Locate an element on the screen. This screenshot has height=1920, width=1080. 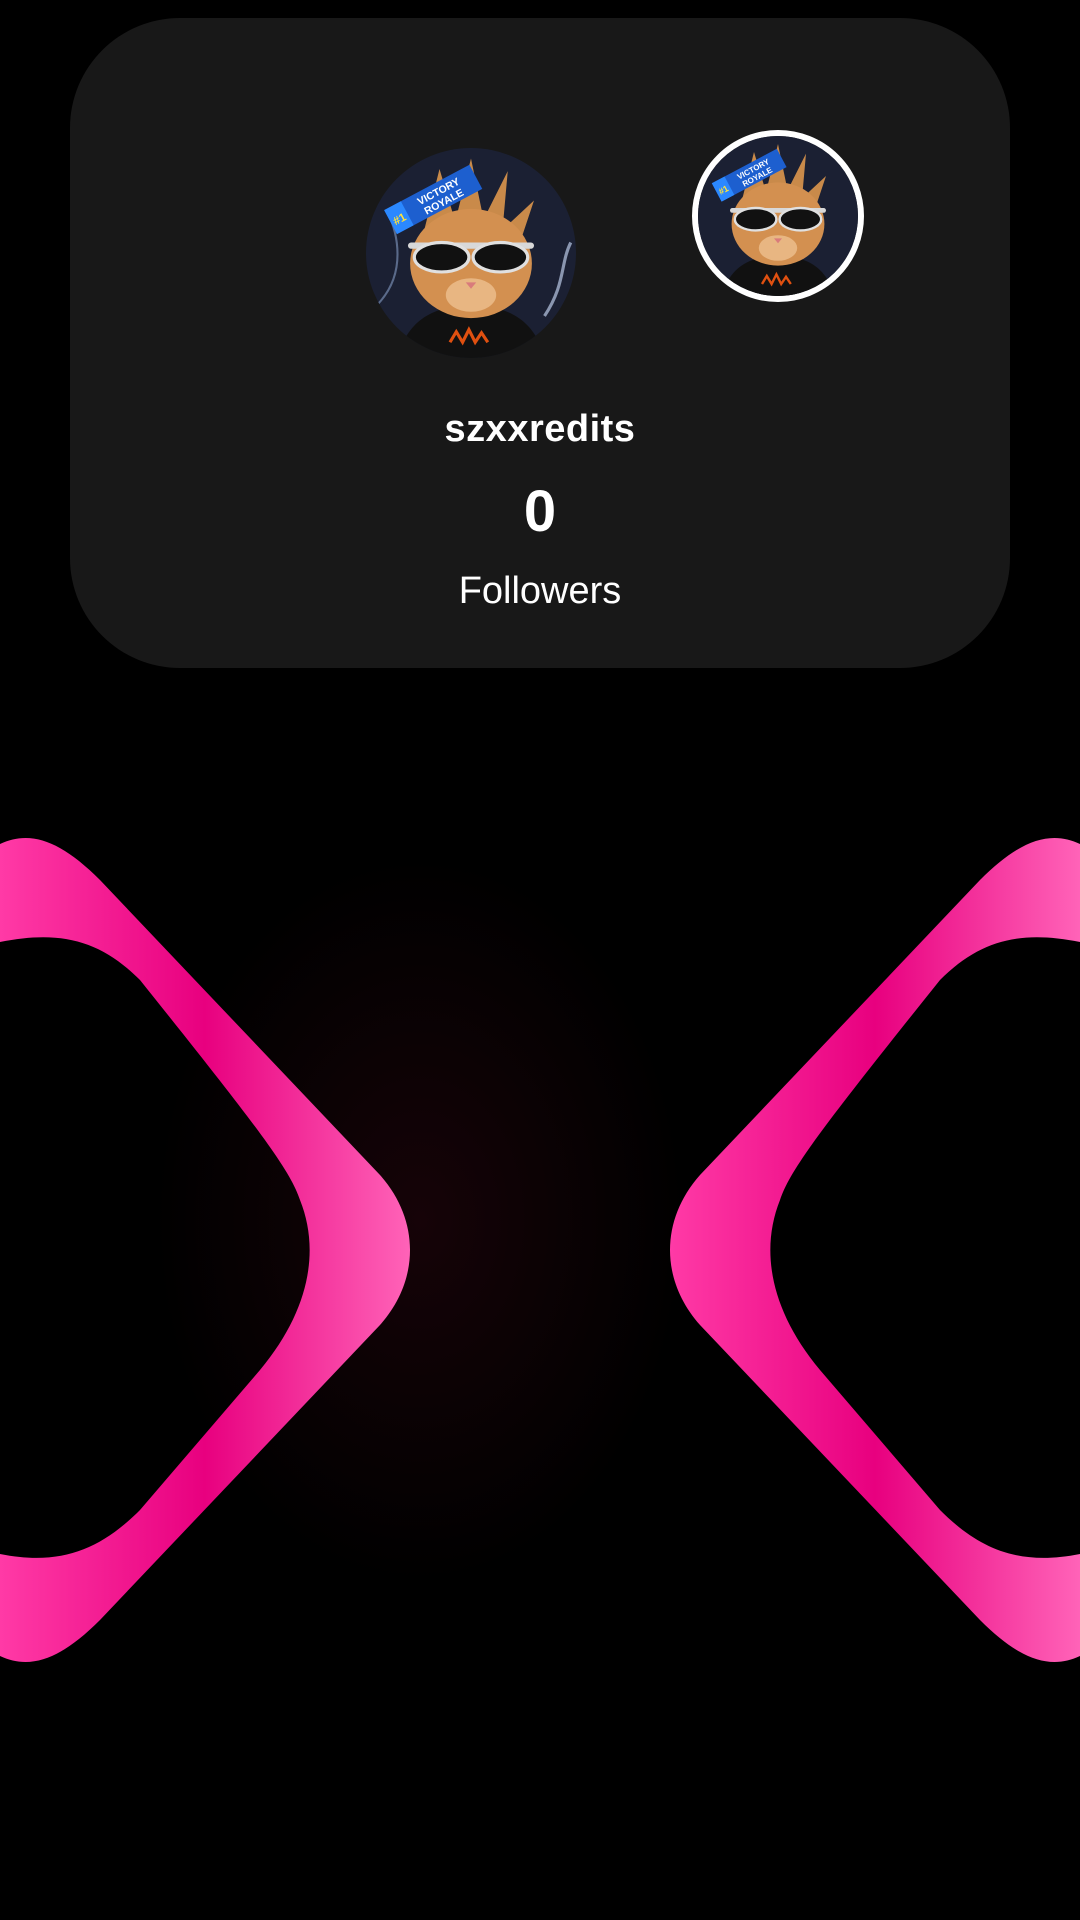
follower-count: 0 is located at coordinates (540, 511).